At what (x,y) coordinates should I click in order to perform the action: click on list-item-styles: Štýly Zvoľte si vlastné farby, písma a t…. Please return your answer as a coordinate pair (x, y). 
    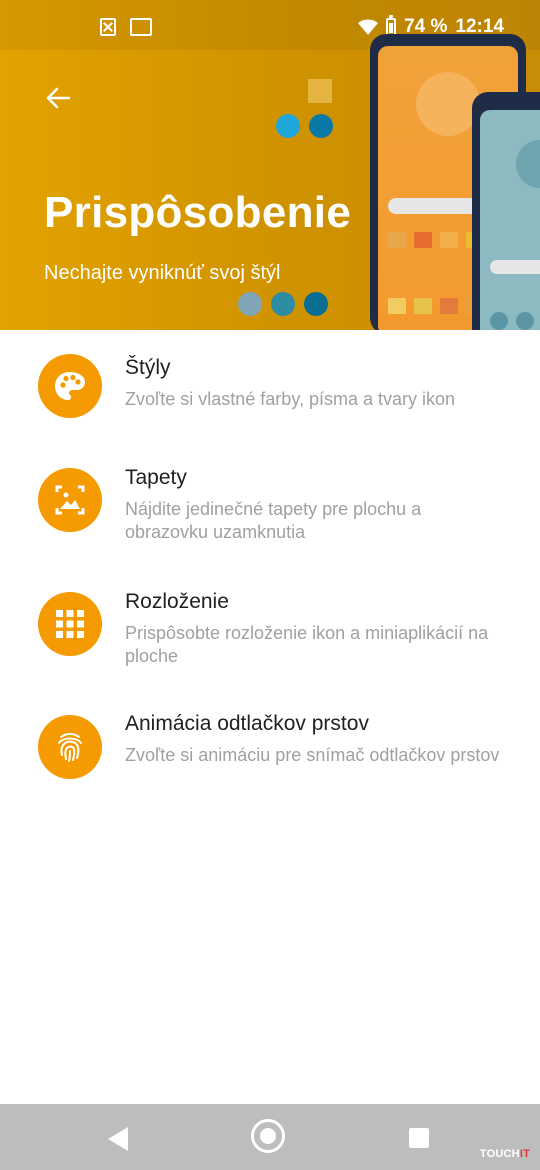
    Looking at the image, I should click on (270, 405).